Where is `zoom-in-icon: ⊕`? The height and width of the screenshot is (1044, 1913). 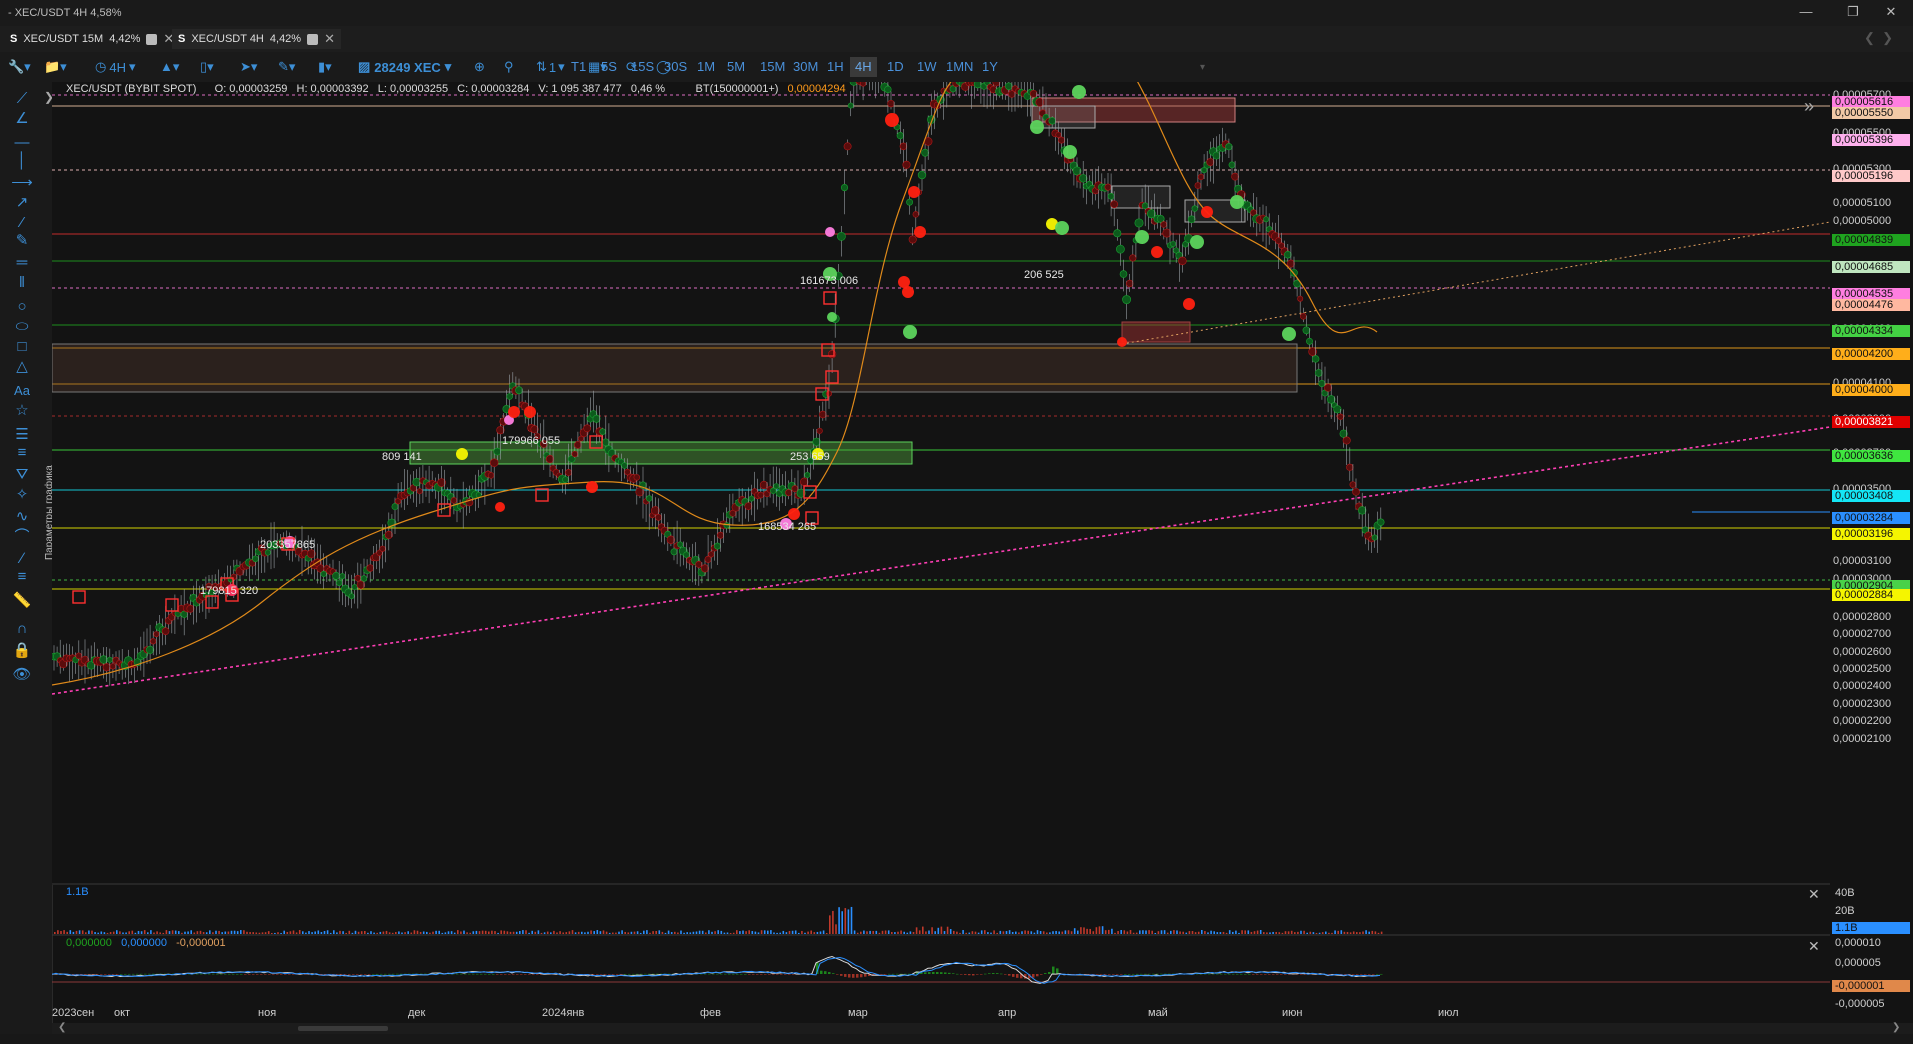
zoom-in-icon: ⊕ is located at coordinates (479, 67).